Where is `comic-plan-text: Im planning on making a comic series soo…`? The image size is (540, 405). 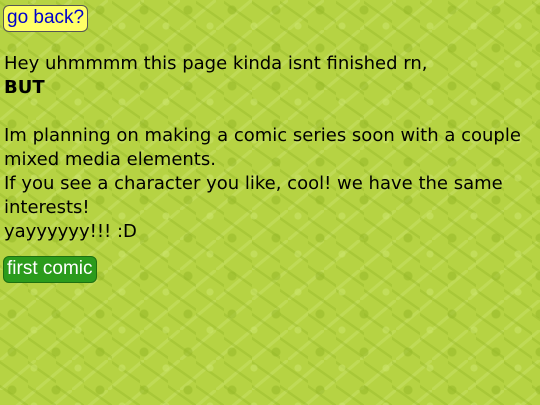 comic-plan-text: Im planning on making a comic series soo… is located at coordinates (262, 147).